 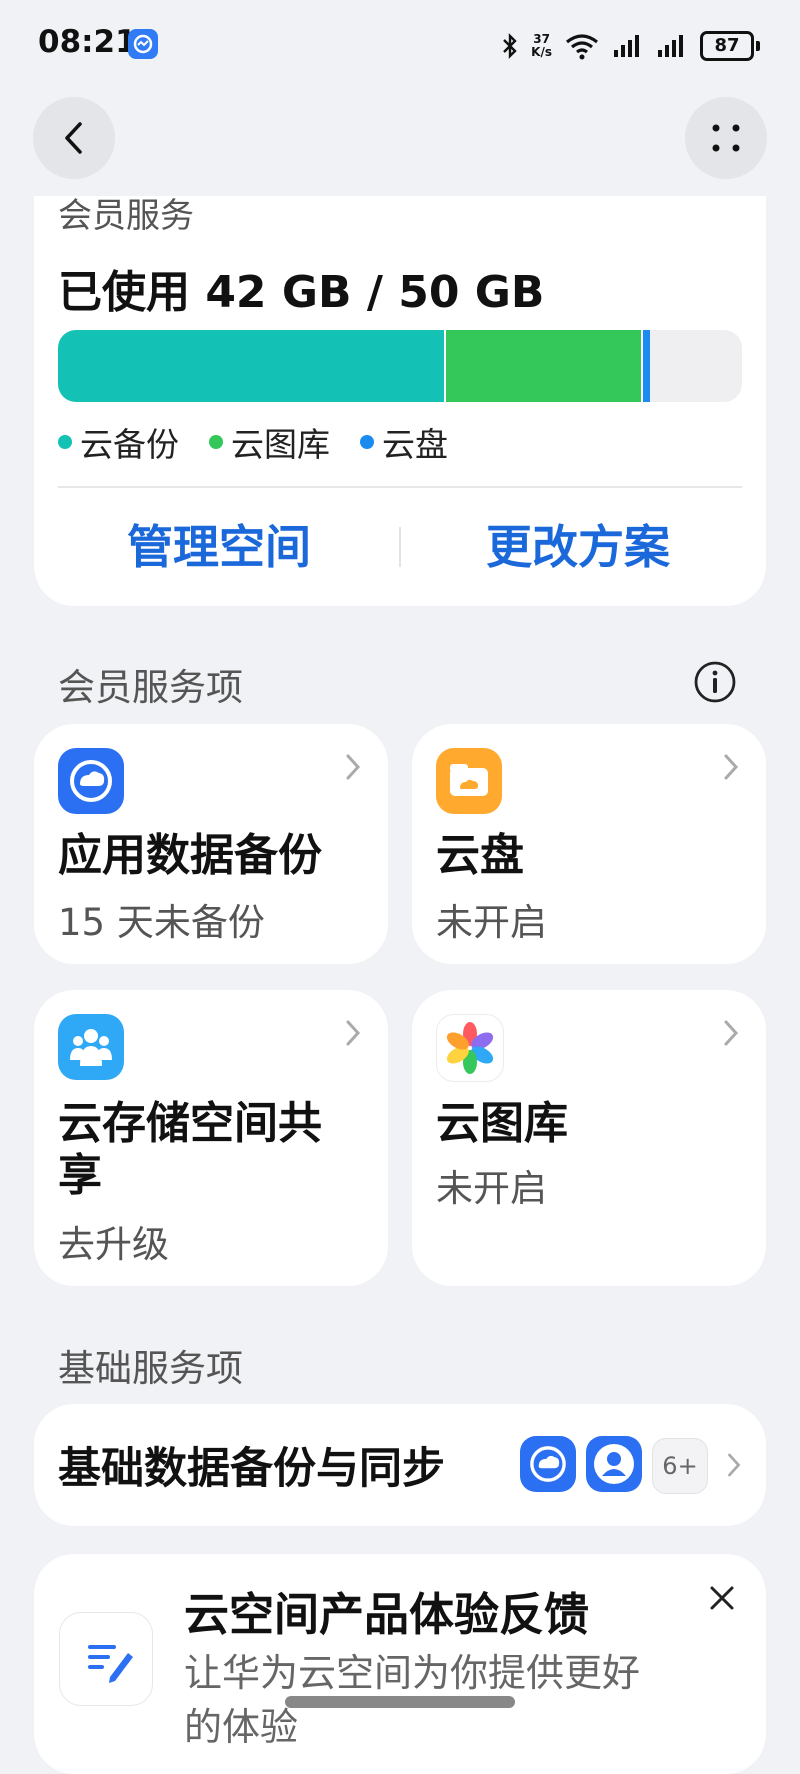 I want to click on tile-status: 15 天未备份, so click(x=161, y=922).